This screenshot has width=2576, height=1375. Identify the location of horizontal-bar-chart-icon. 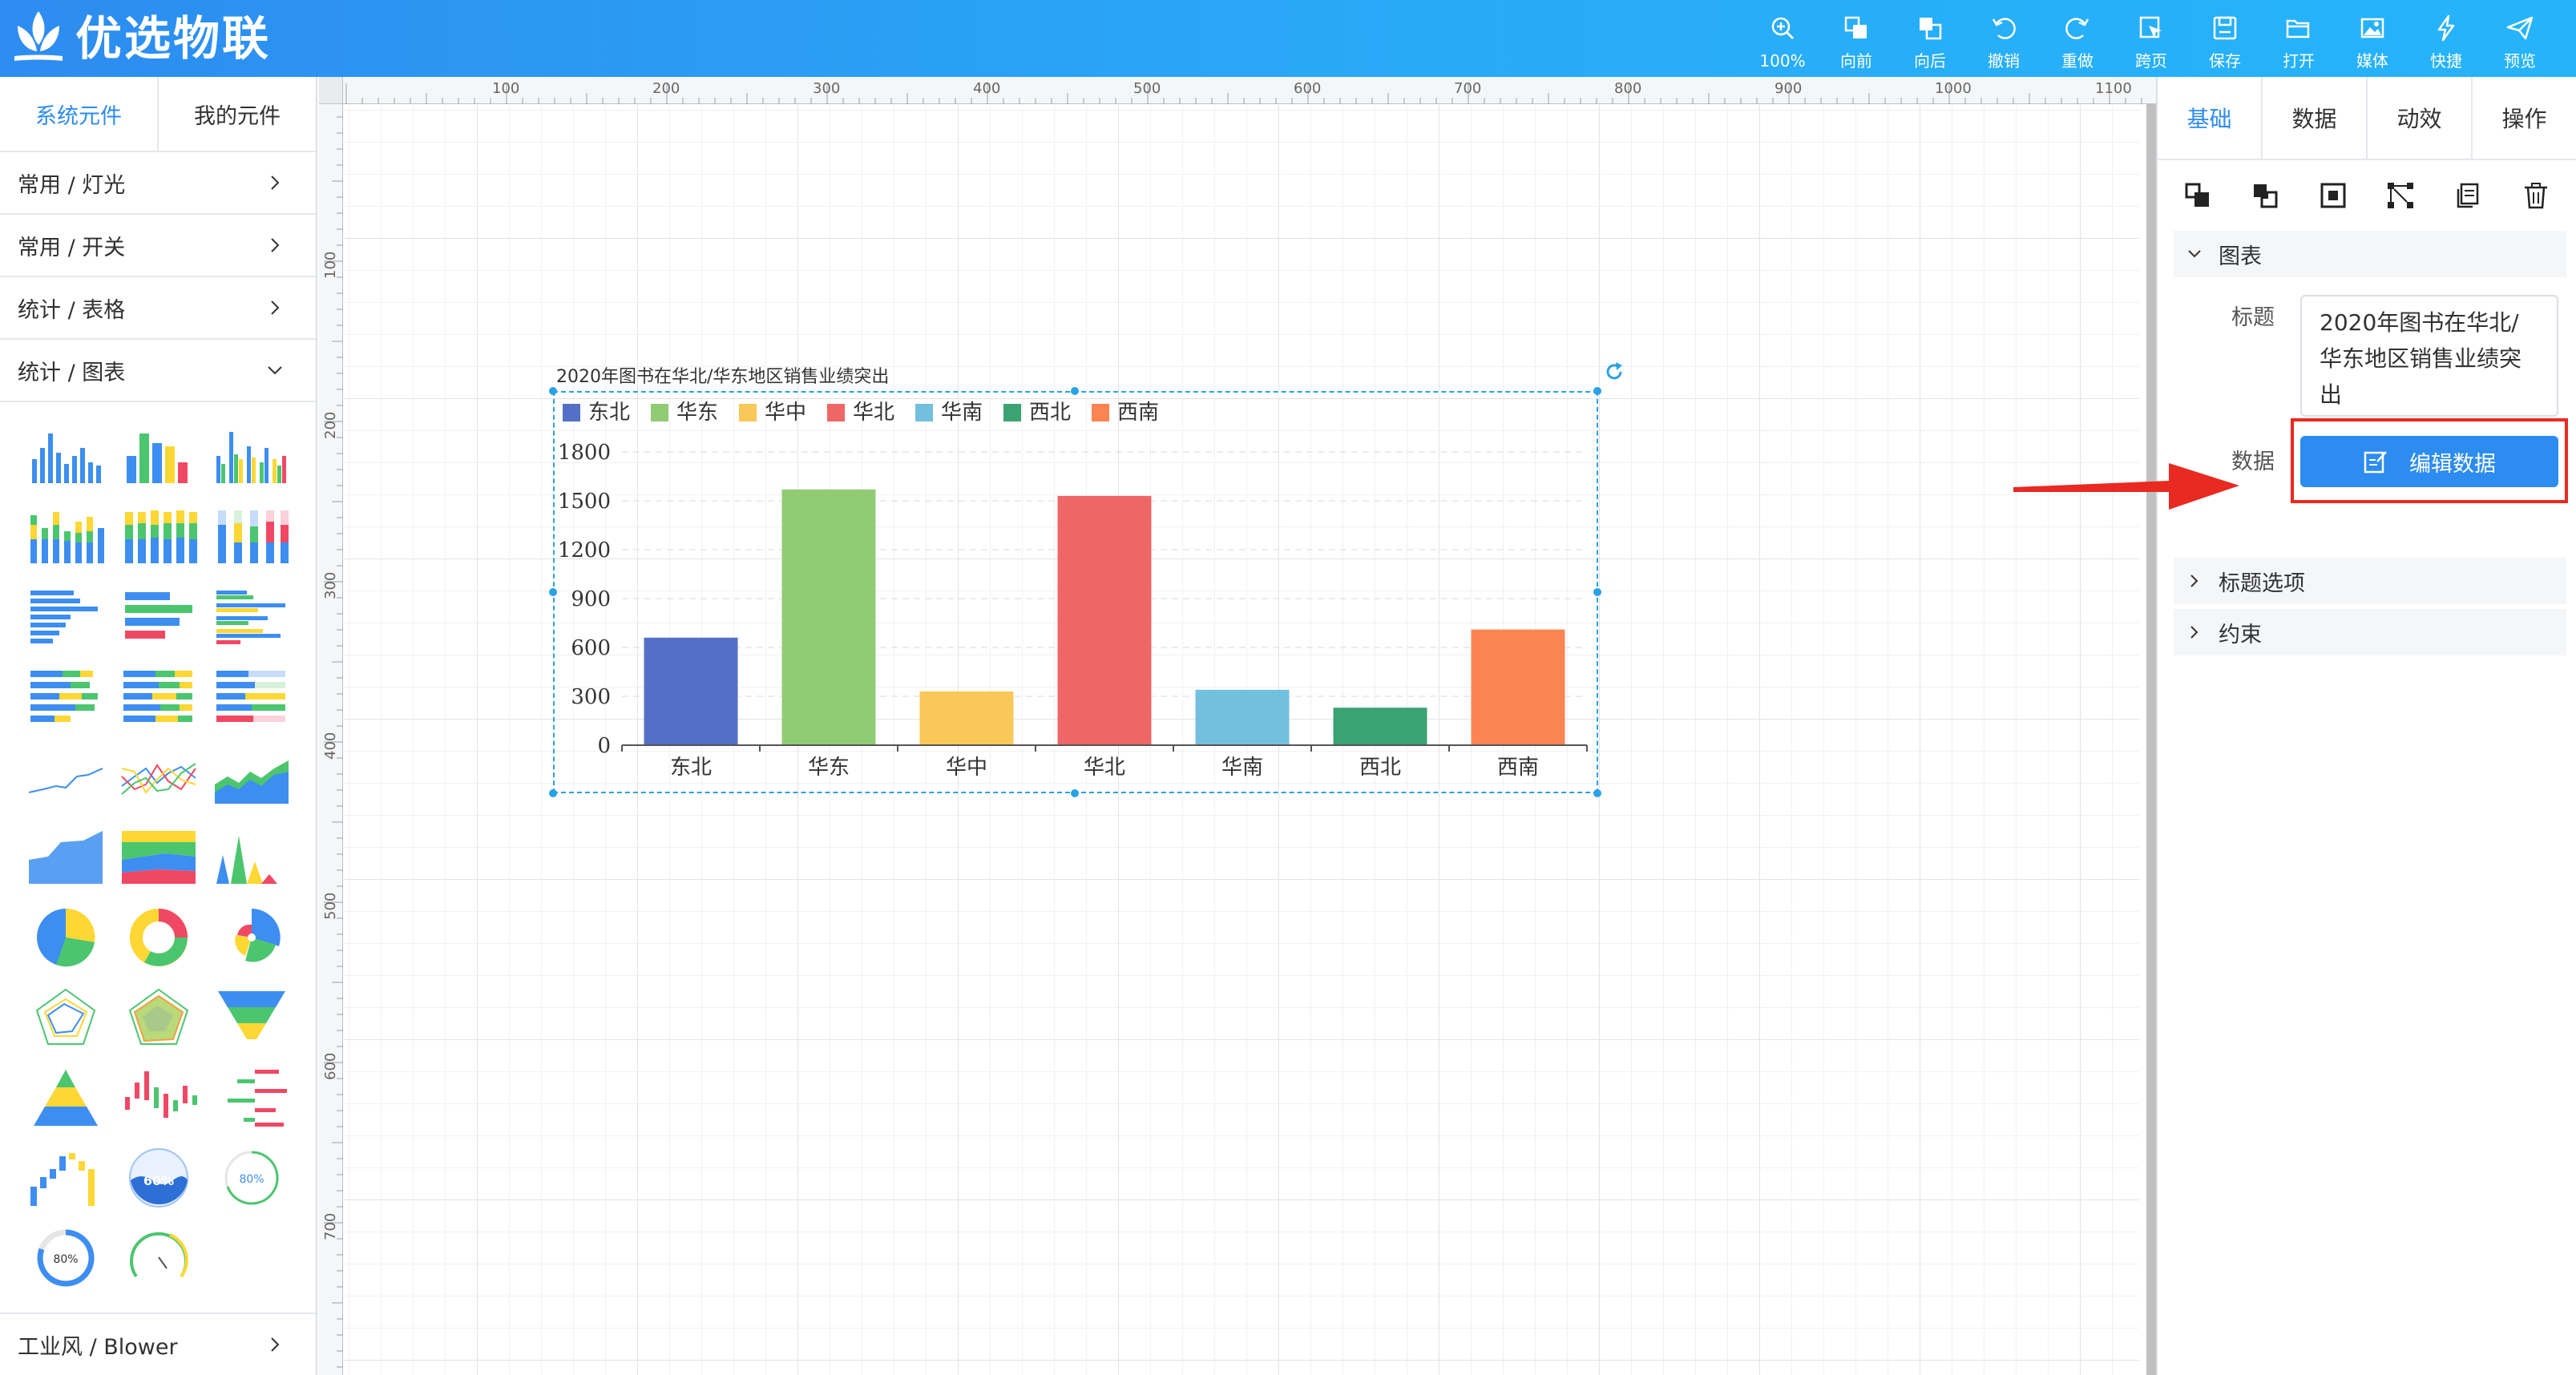
(64, 617).